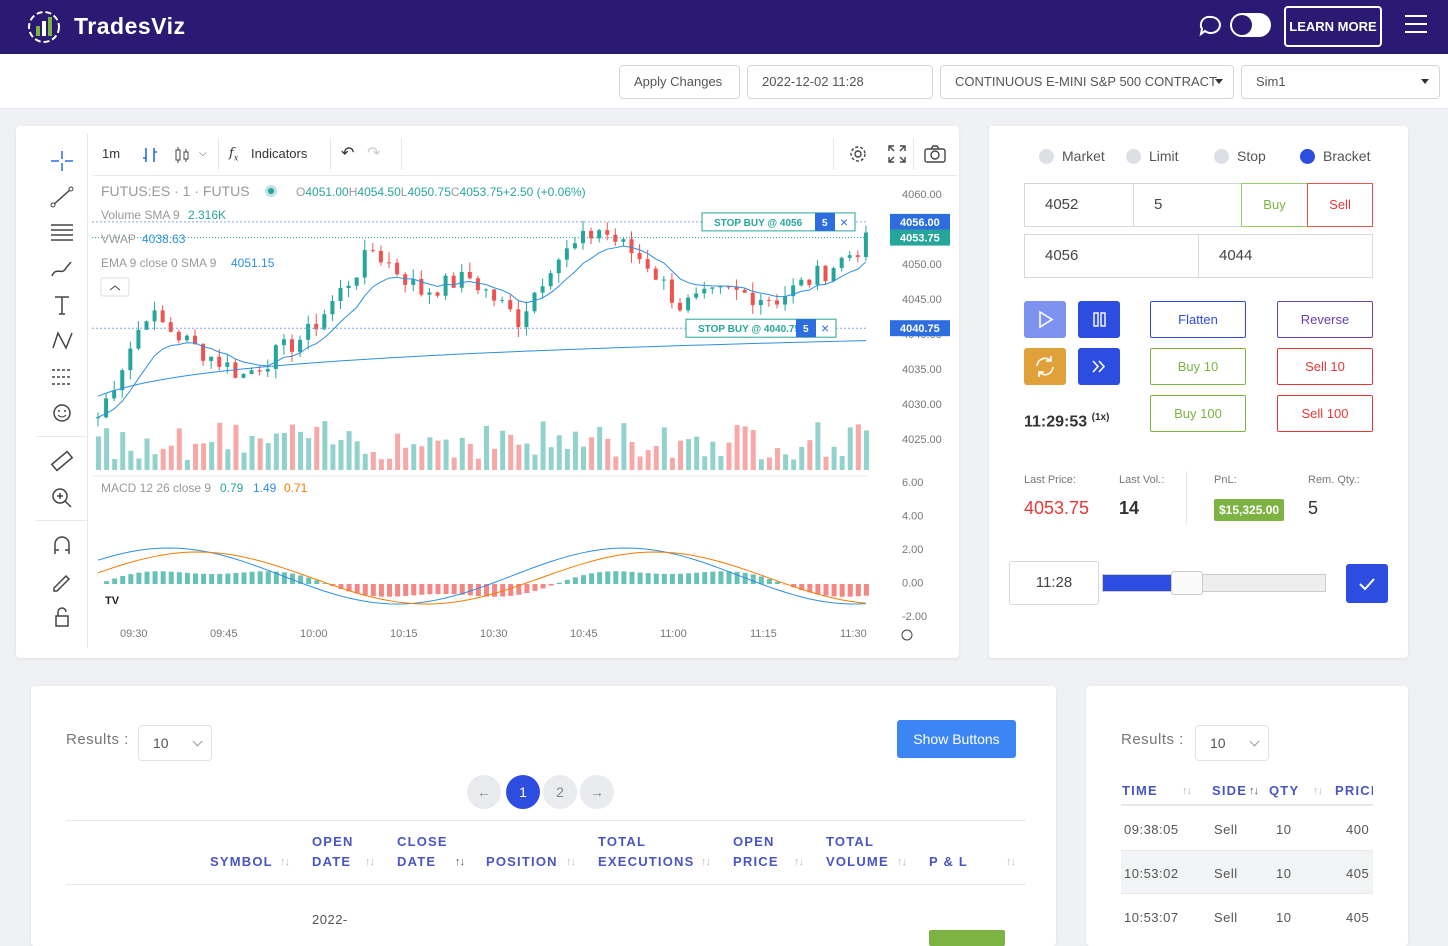 Image resolution: width=1448 pixels, height=946 pixels. What do you see at coordinates (756, 852) in the screenshot?
I see `col-open-price: OPEN PRICE` at bounding box center [756, 852].